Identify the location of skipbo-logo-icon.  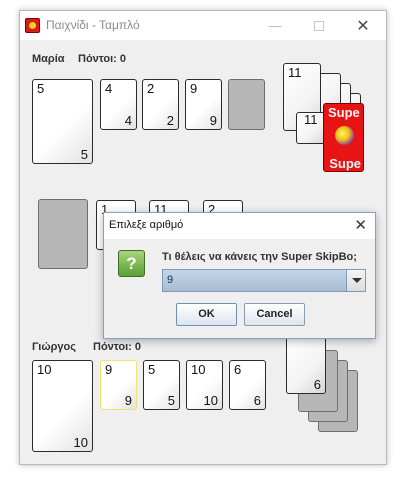
(344, 135).